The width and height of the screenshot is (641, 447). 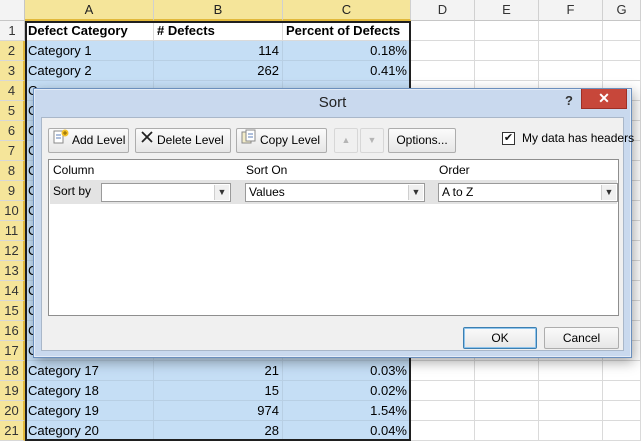 What do you see at coordinates (443, 10) in the screenshot?
I see `column-header-d: D` at bounding box center [443, 10].